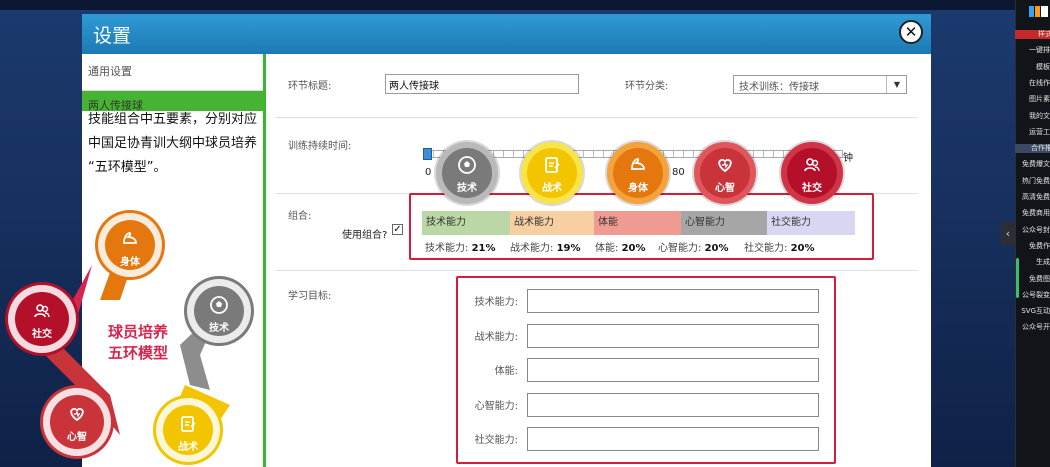 The width and height of the screenshot is (1050, 467). I want to click on goals-label: 学习目标:, so click(310, 296).